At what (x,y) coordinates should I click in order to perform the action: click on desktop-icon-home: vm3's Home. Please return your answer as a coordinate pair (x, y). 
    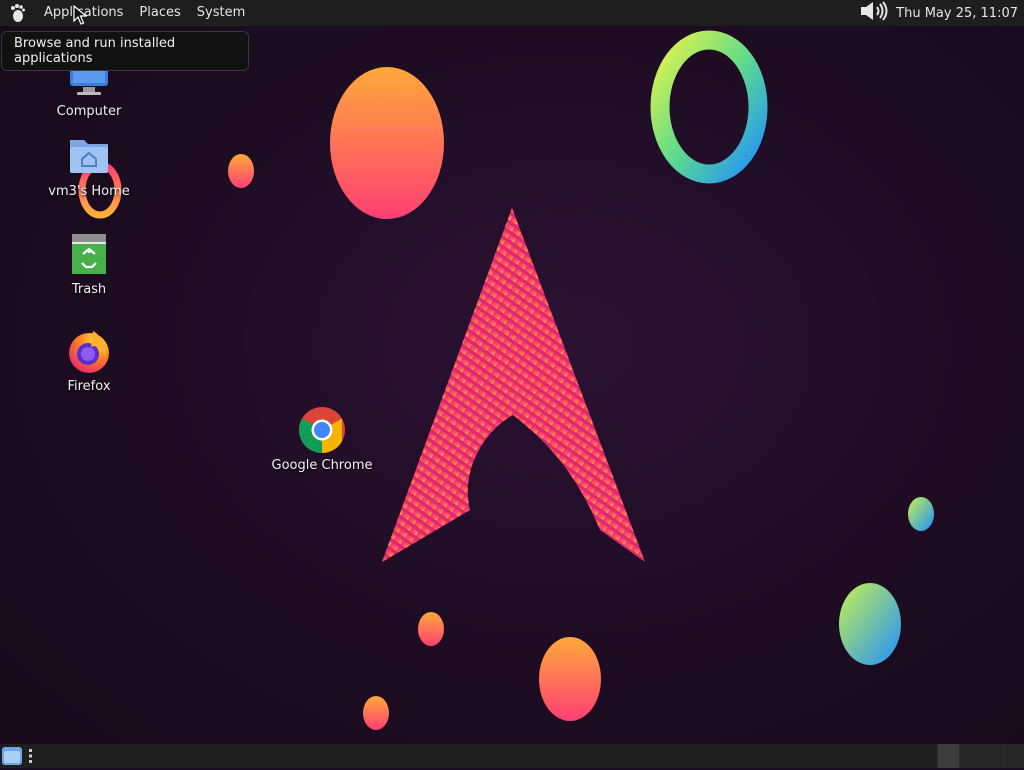
    Looking at the image, I should click on (89, 165).